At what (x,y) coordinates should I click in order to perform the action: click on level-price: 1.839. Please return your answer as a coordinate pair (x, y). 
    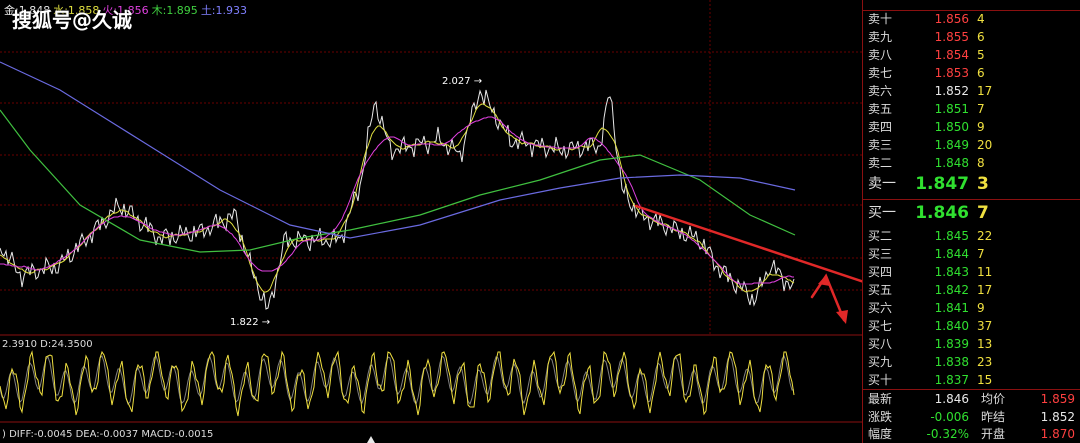
    Looking at the image, I should click on (951, 344).